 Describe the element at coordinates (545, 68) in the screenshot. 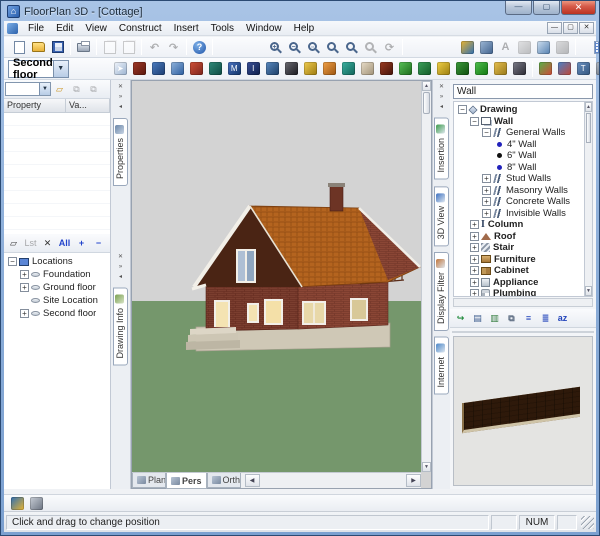

I see `roof-wizard-icon` at that location.